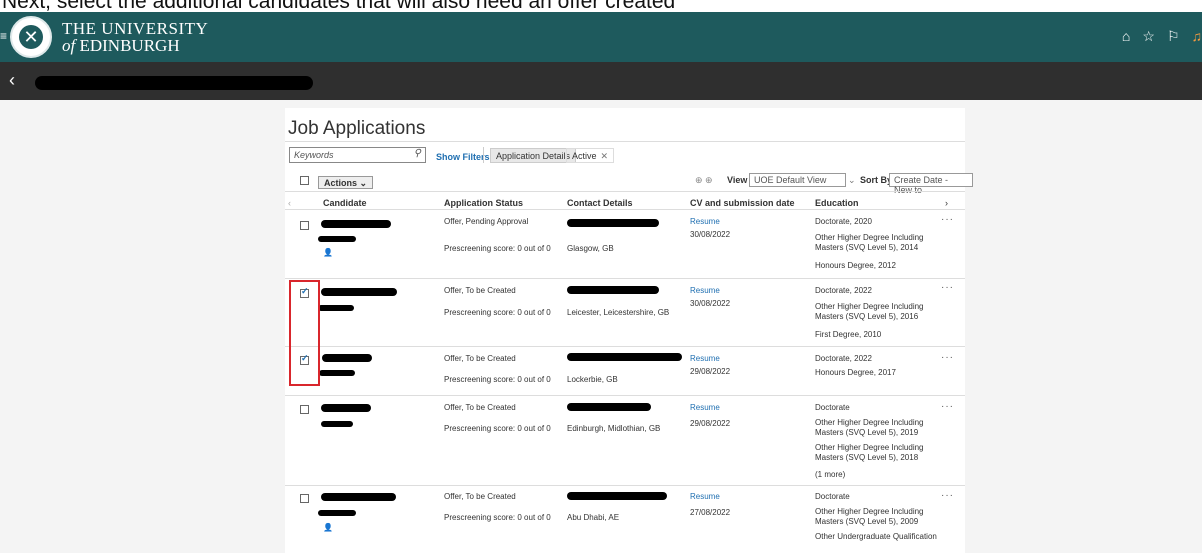  Describe the element at coordinates (613, 429) in the screenshot. I see `location: Edinburgh, Midlothian, GB` at that location.